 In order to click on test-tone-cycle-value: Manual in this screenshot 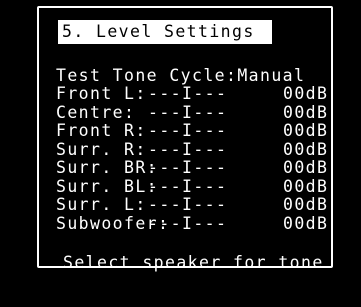, I will do `click(271, 75)`.